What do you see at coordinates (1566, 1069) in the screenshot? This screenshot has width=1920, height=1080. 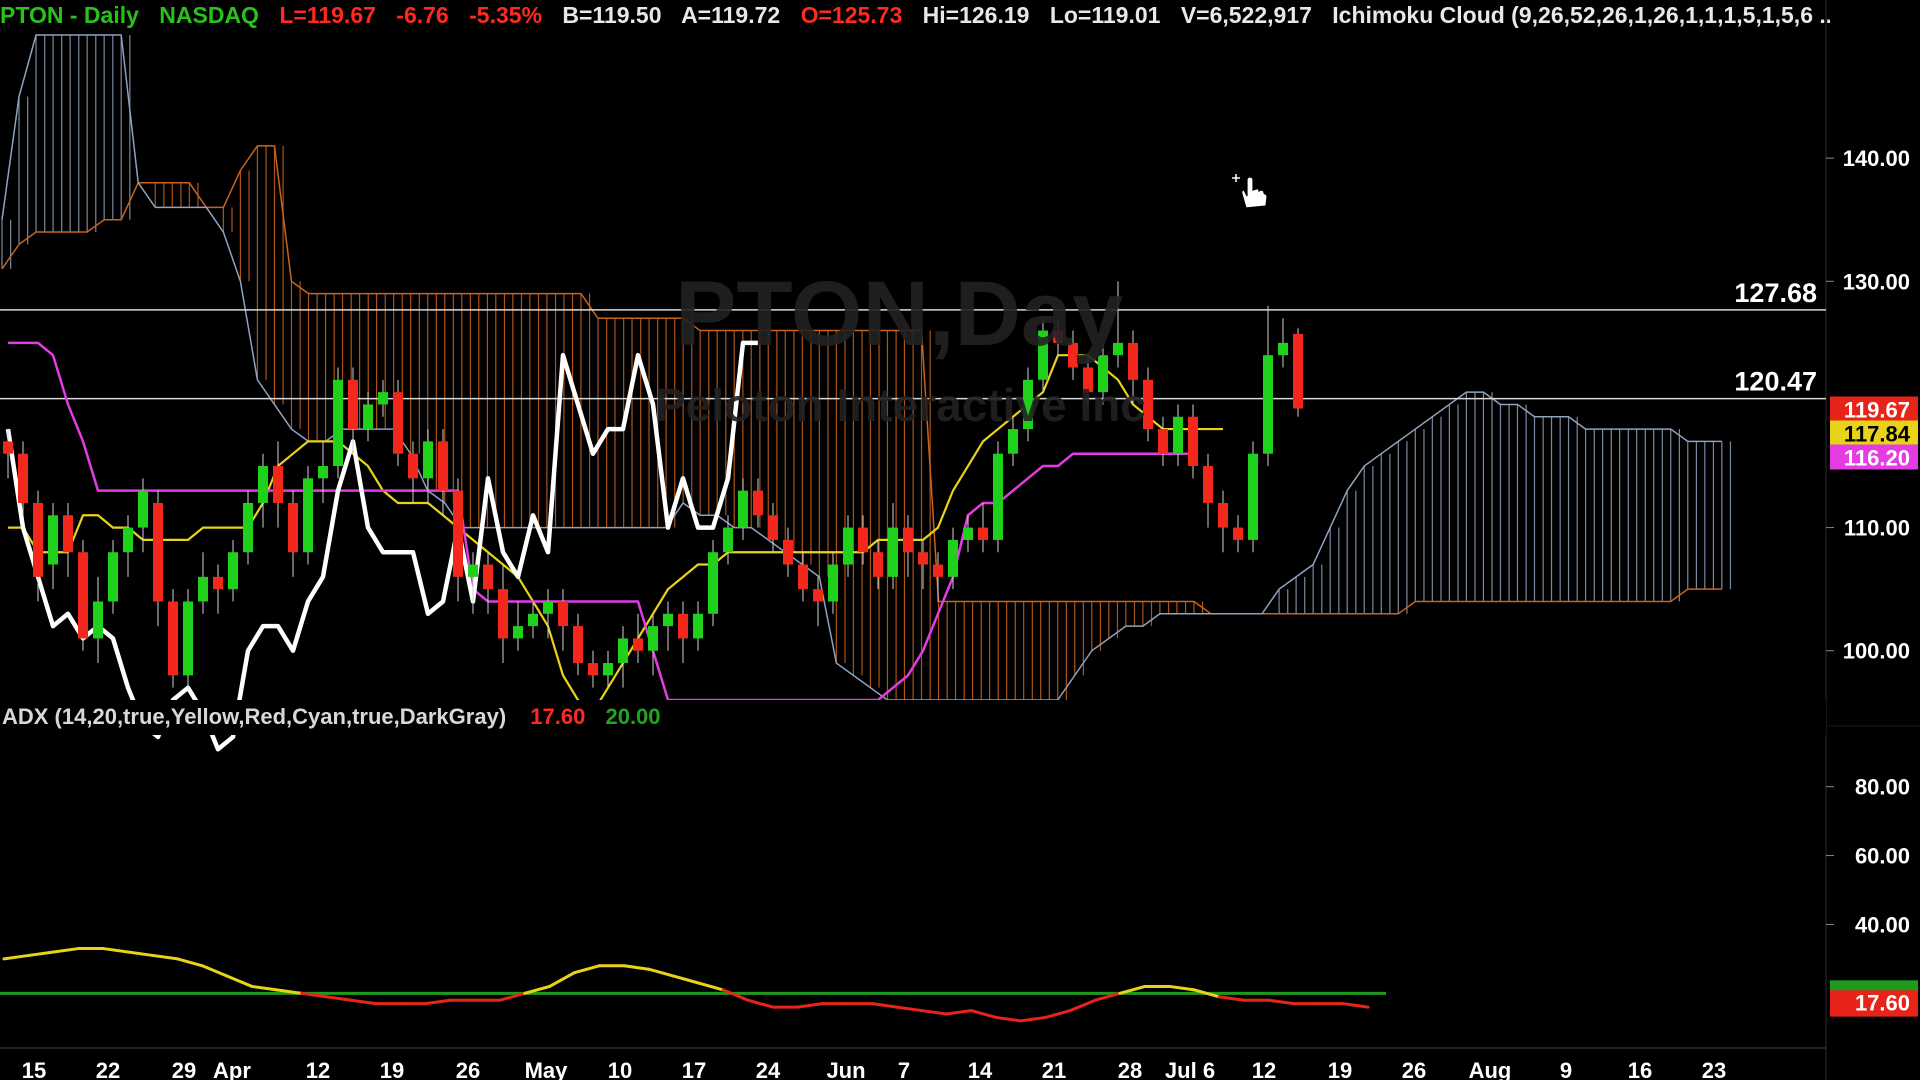 I see `x-tick-label: 9` at bounding box center [1566, 1069].